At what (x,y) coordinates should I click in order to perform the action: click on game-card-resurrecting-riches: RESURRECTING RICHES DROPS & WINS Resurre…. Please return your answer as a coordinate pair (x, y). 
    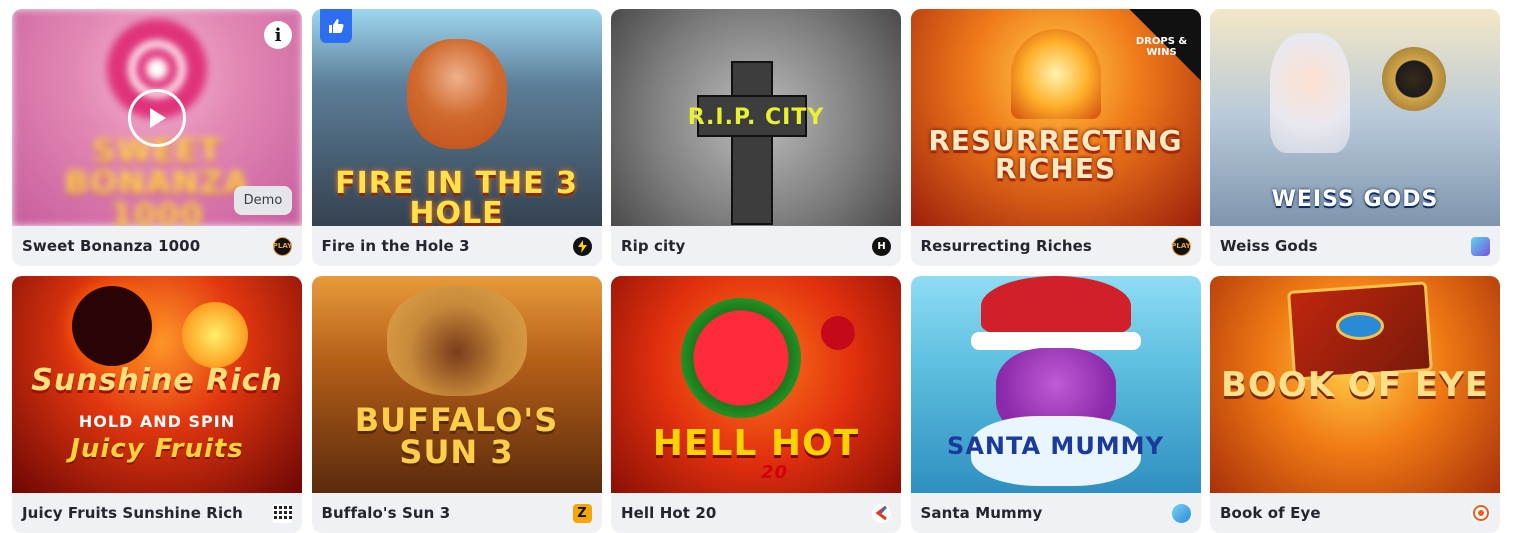
    Looking at the image, I should click on (1055, 137).